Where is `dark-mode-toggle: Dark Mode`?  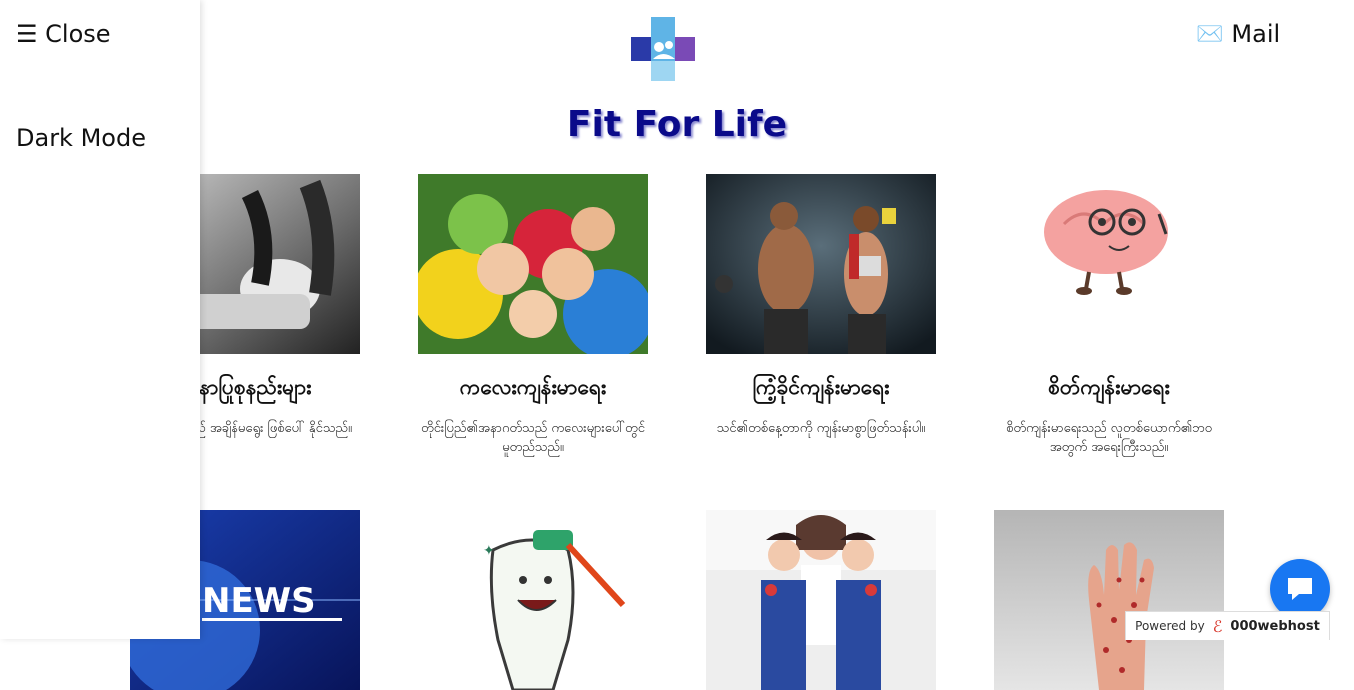 dark-mode-toggle: Dark Mode is located at coordinates (81, 138).